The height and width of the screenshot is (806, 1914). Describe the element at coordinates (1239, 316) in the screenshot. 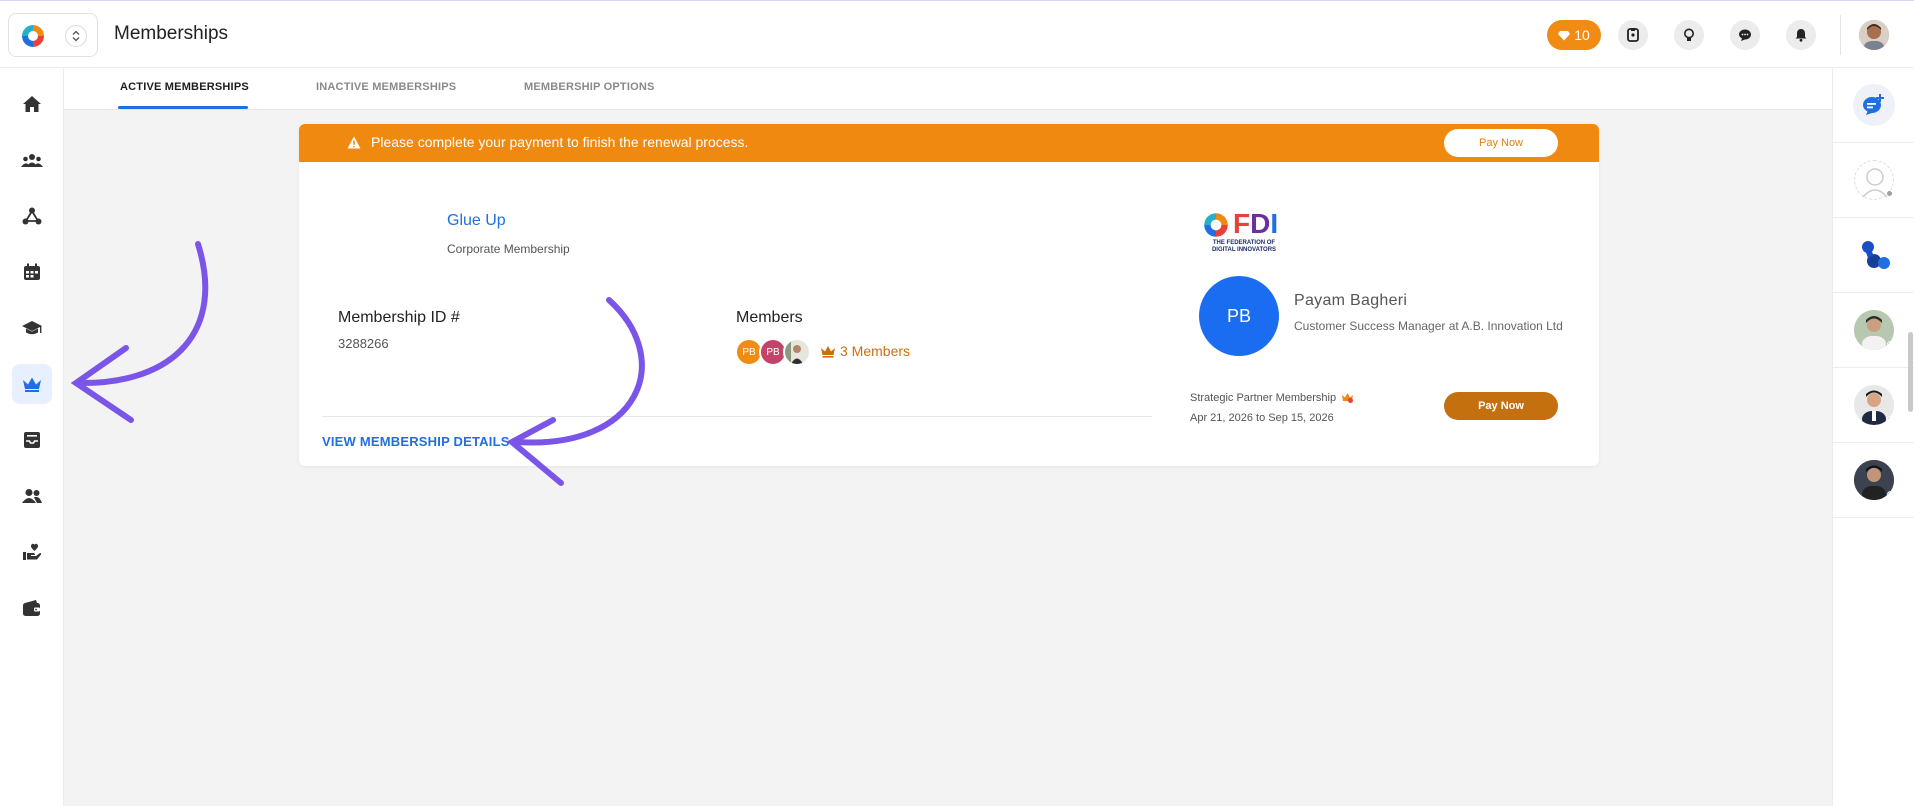

I see `contact-avatar: PB` at that location.